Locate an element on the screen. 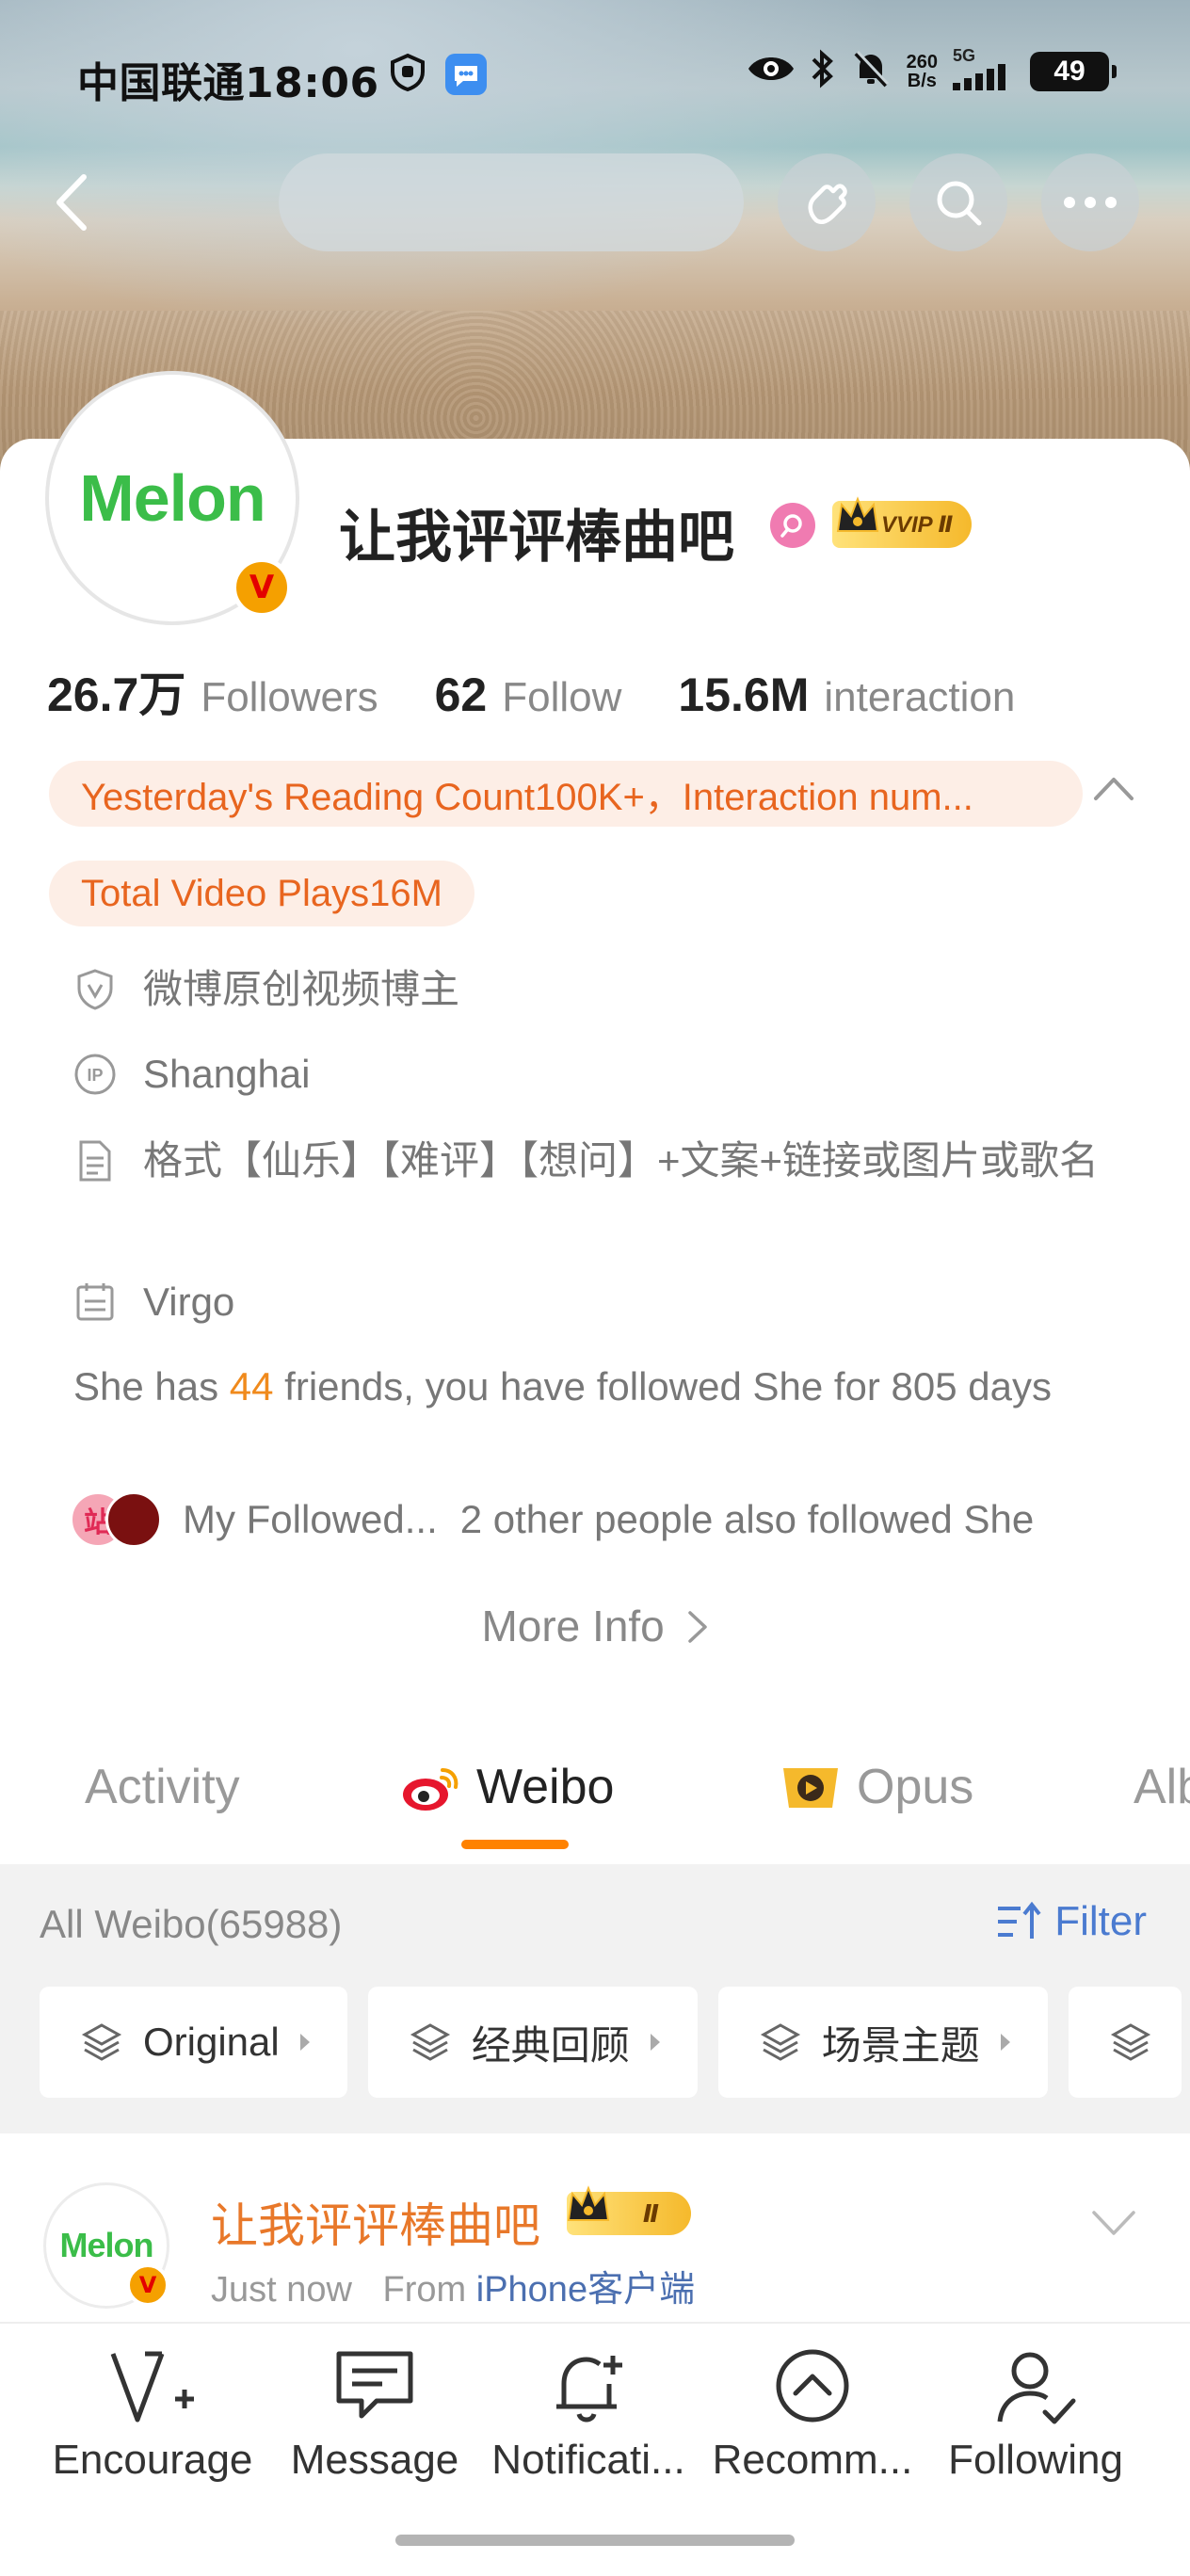  back-button is located at coordinates (71, 202).